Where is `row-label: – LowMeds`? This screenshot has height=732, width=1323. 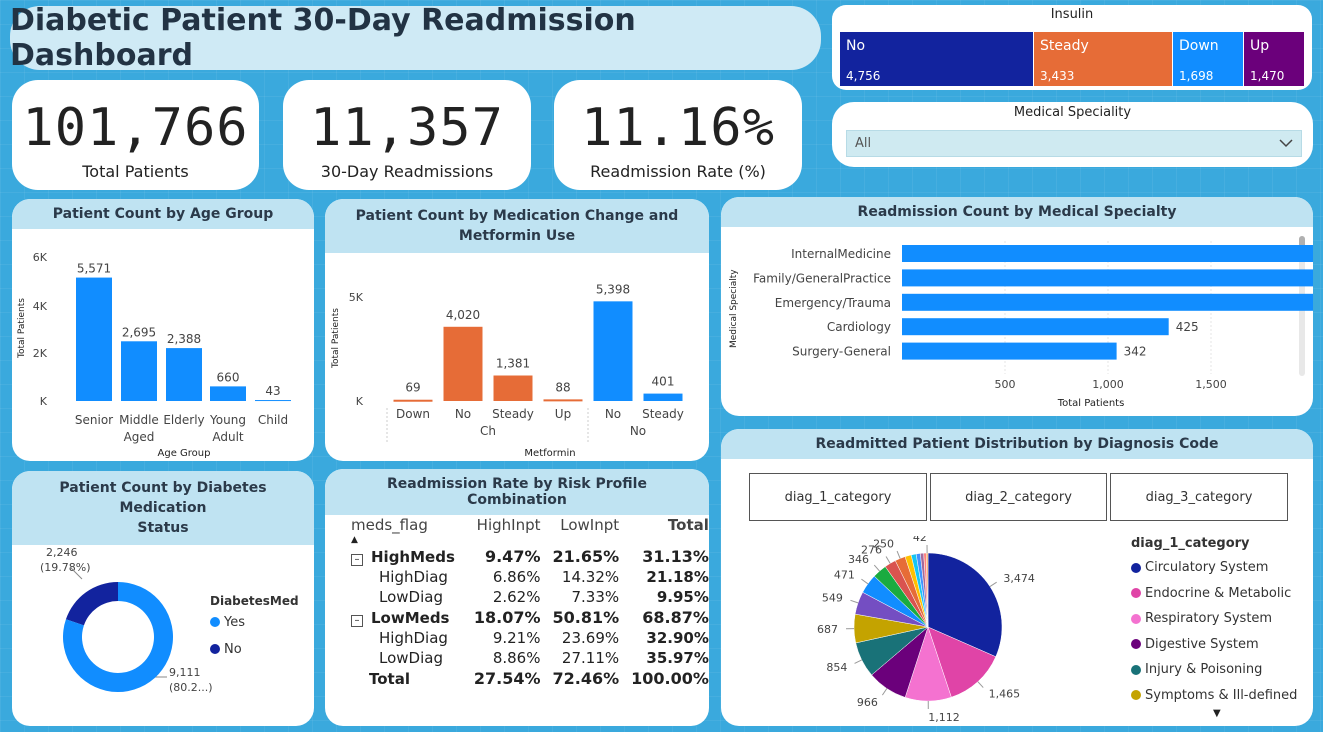
row-label: – LowMeds is located at coordinates (406, 617).